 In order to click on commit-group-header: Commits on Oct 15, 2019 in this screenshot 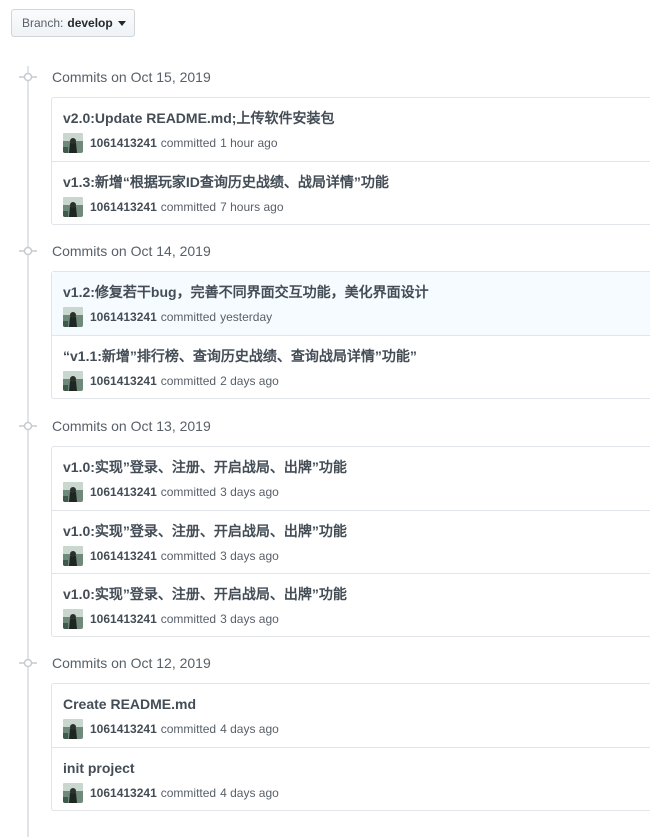, I will do `click(325, 77)`.